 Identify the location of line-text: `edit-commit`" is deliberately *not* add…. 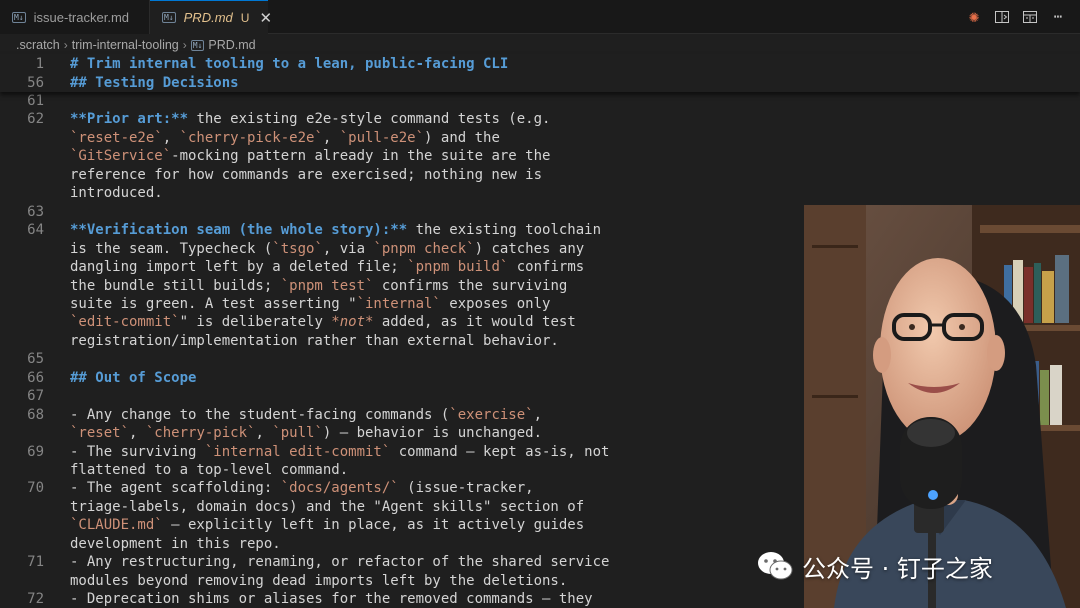
(323, 322).